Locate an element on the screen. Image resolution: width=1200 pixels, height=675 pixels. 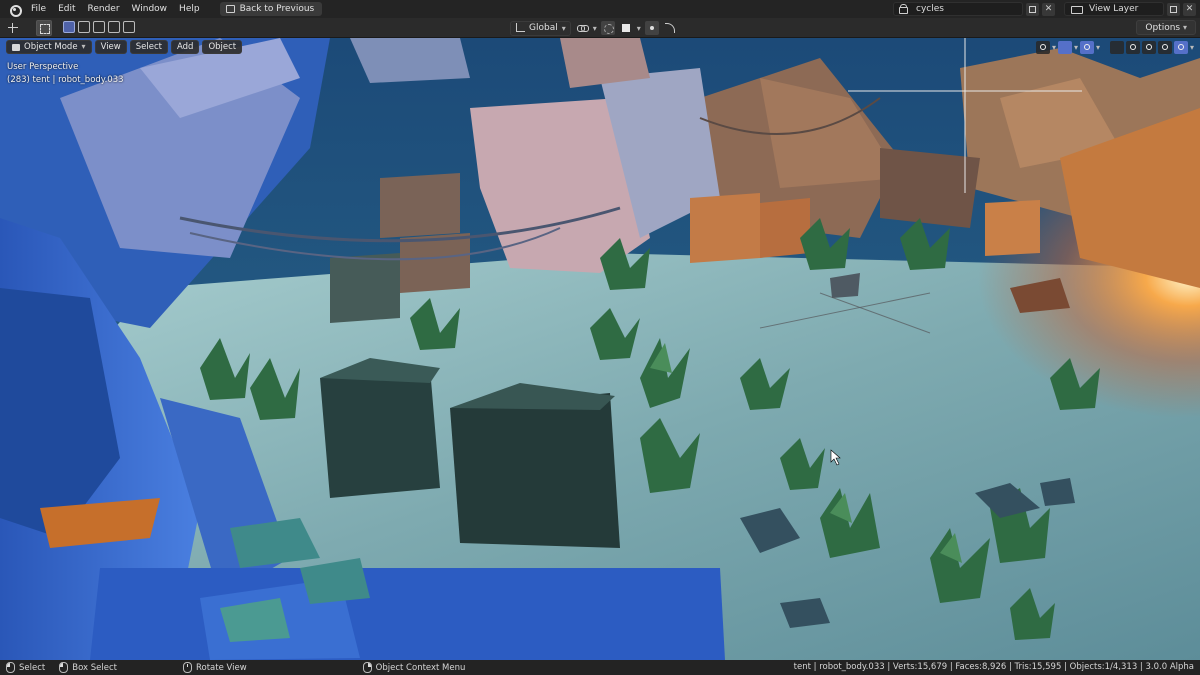
new-scene-icon is located at coordinates (1032, 9).